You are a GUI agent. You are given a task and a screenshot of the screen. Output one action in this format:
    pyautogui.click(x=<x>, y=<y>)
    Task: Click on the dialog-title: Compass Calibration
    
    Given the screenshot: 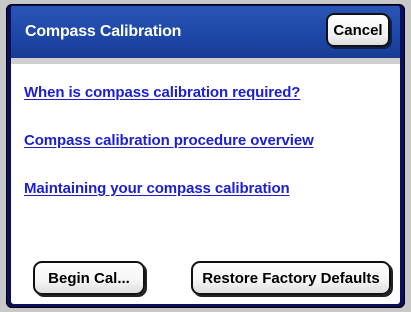 What is the action you would take?
    pyautogui.click(x=103, y=31)
    